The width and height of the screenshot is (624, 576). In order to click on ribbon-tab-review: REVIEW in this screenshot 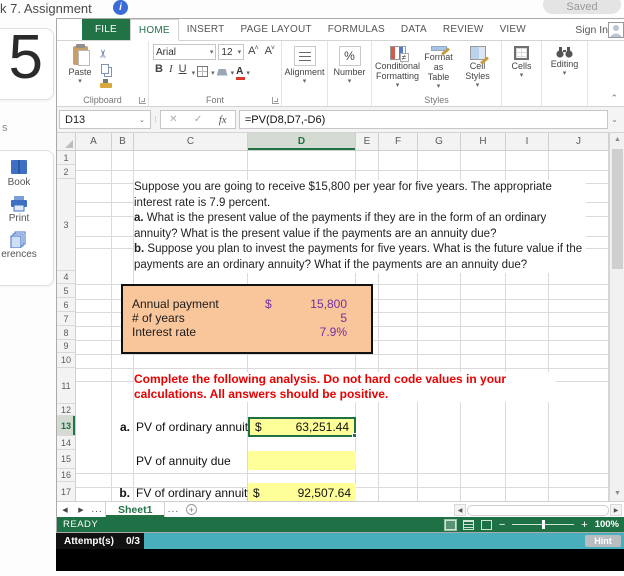, I will do `click(463, 29)`.